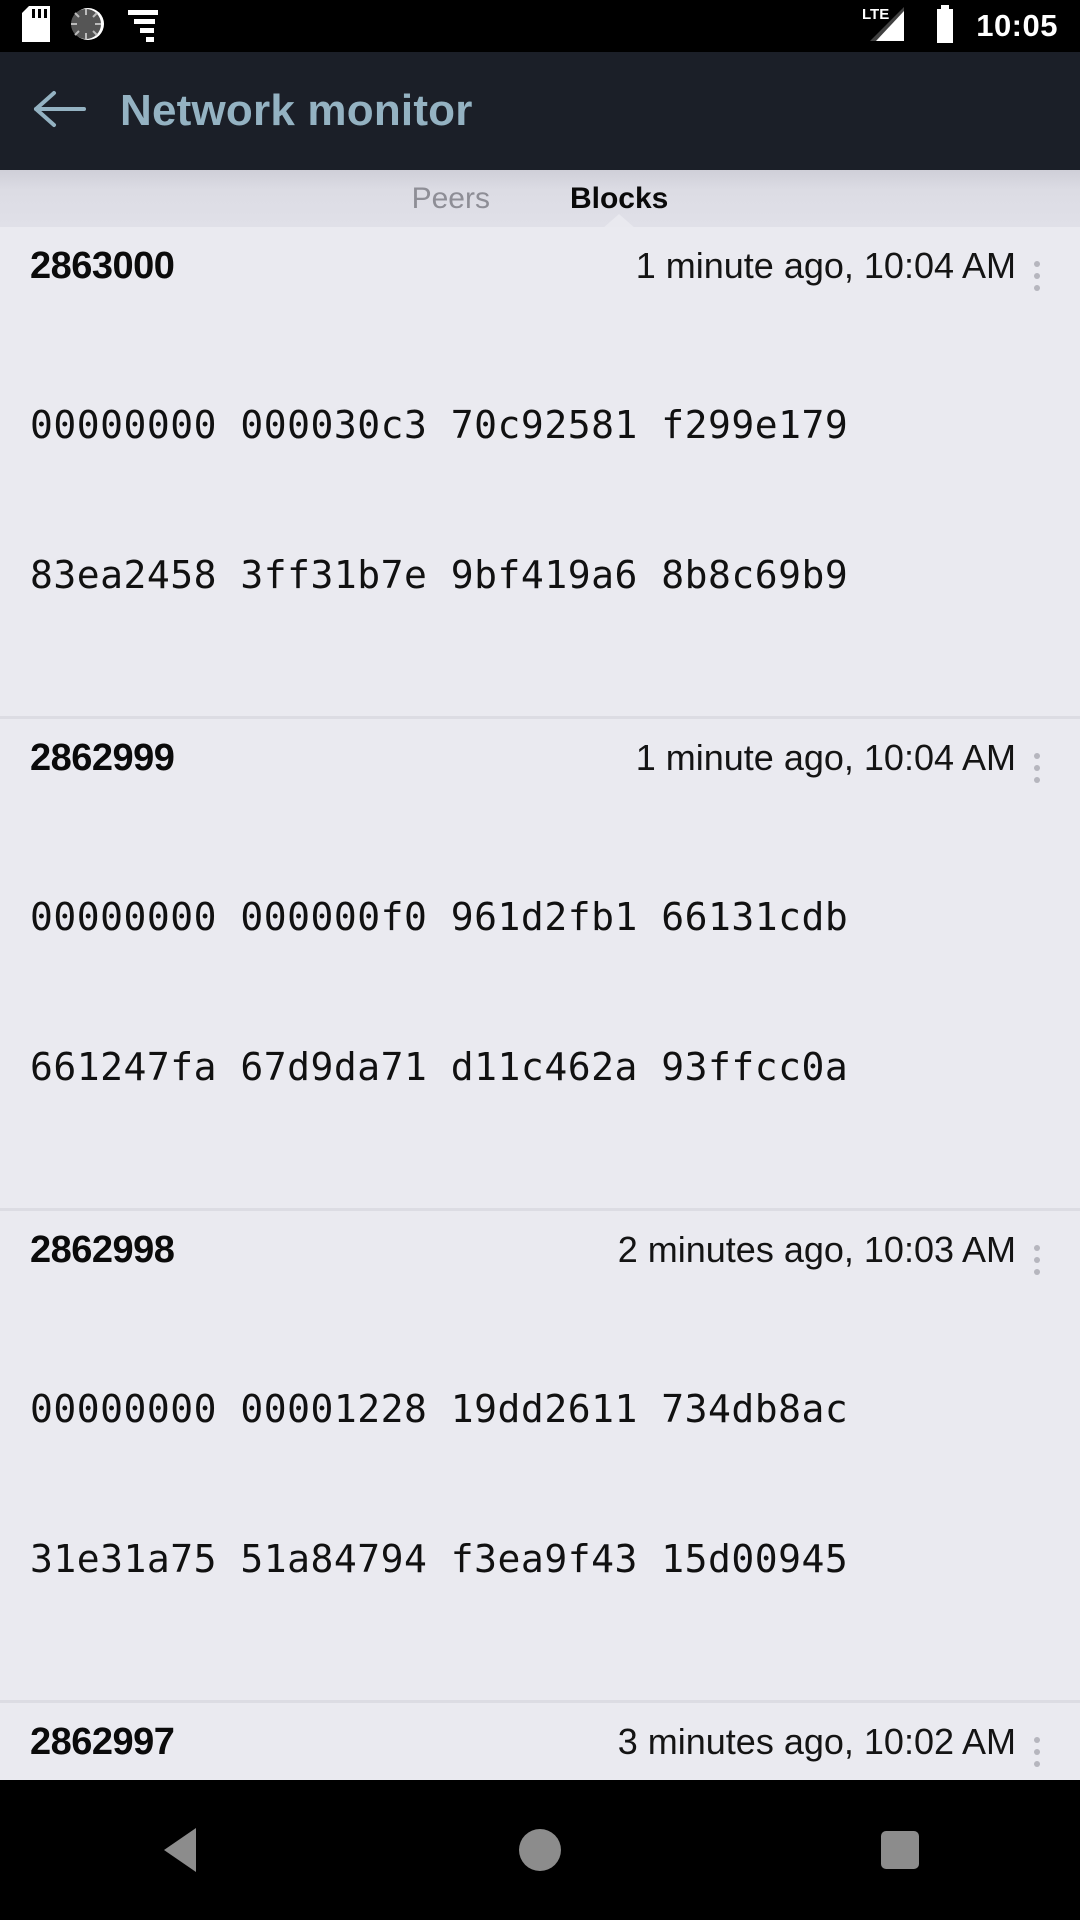 The image size is (1080, 1920). I want to click on nav-back-icon, so click(180, 1850).